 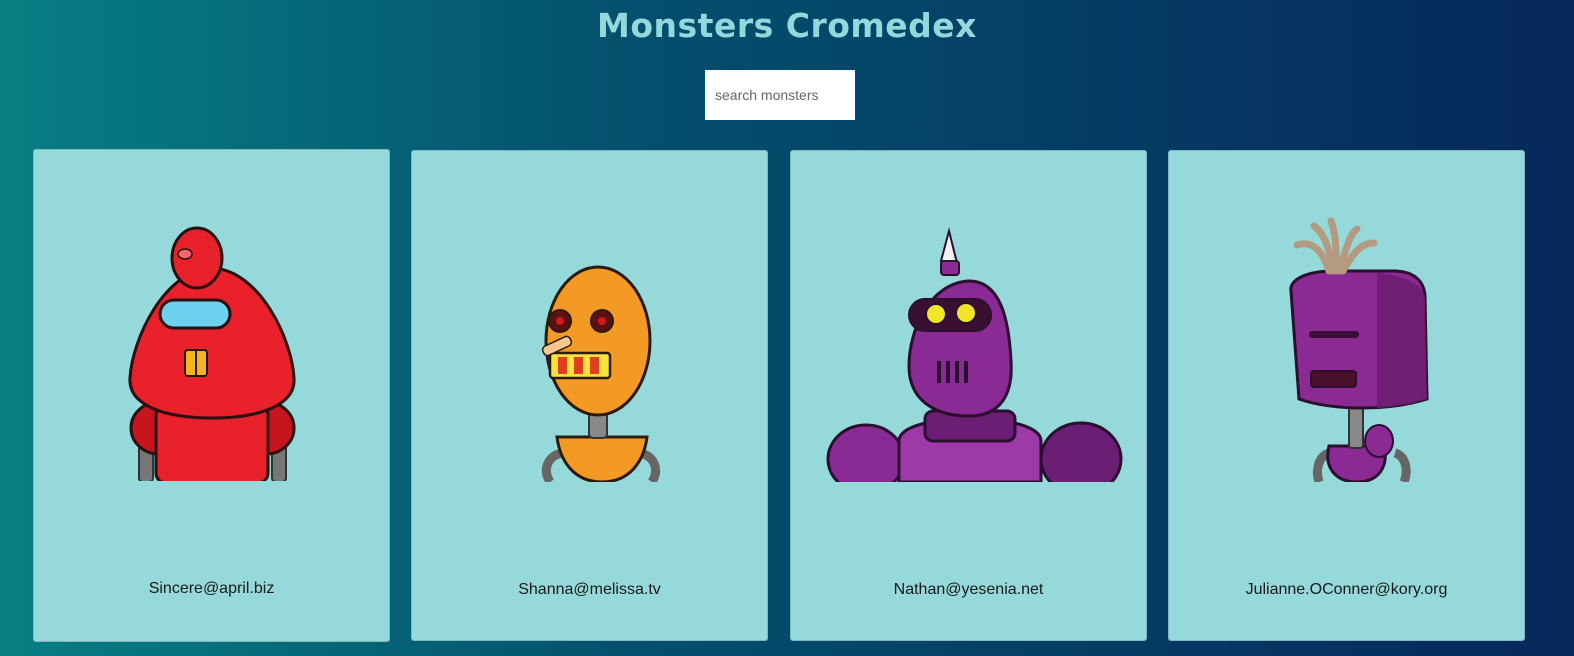 What do you see at coordinates (1346, 589) in the screenshot?
I see `monster-email: Julianne.OConner@kory.org` at bounding box center [1346, 589].